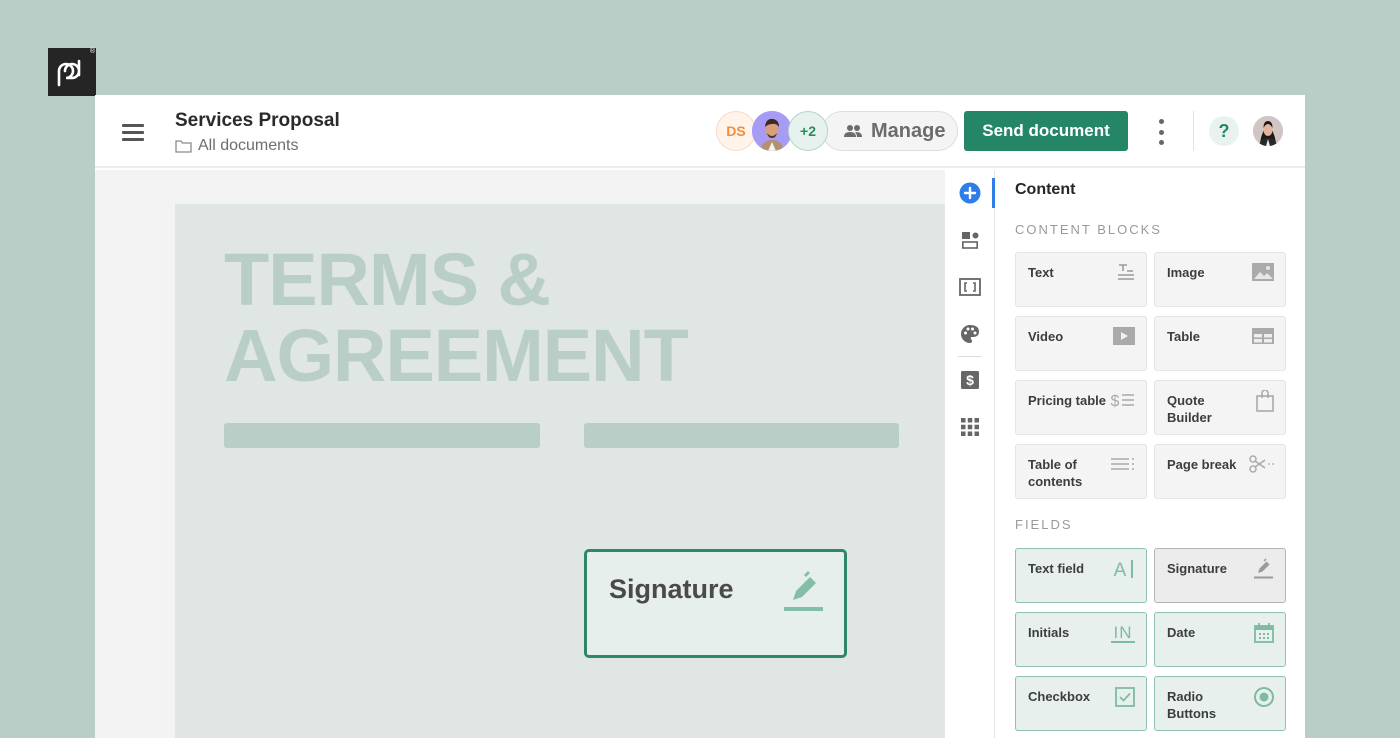  I want to click on signature-field: Signature, so click(715, 603).